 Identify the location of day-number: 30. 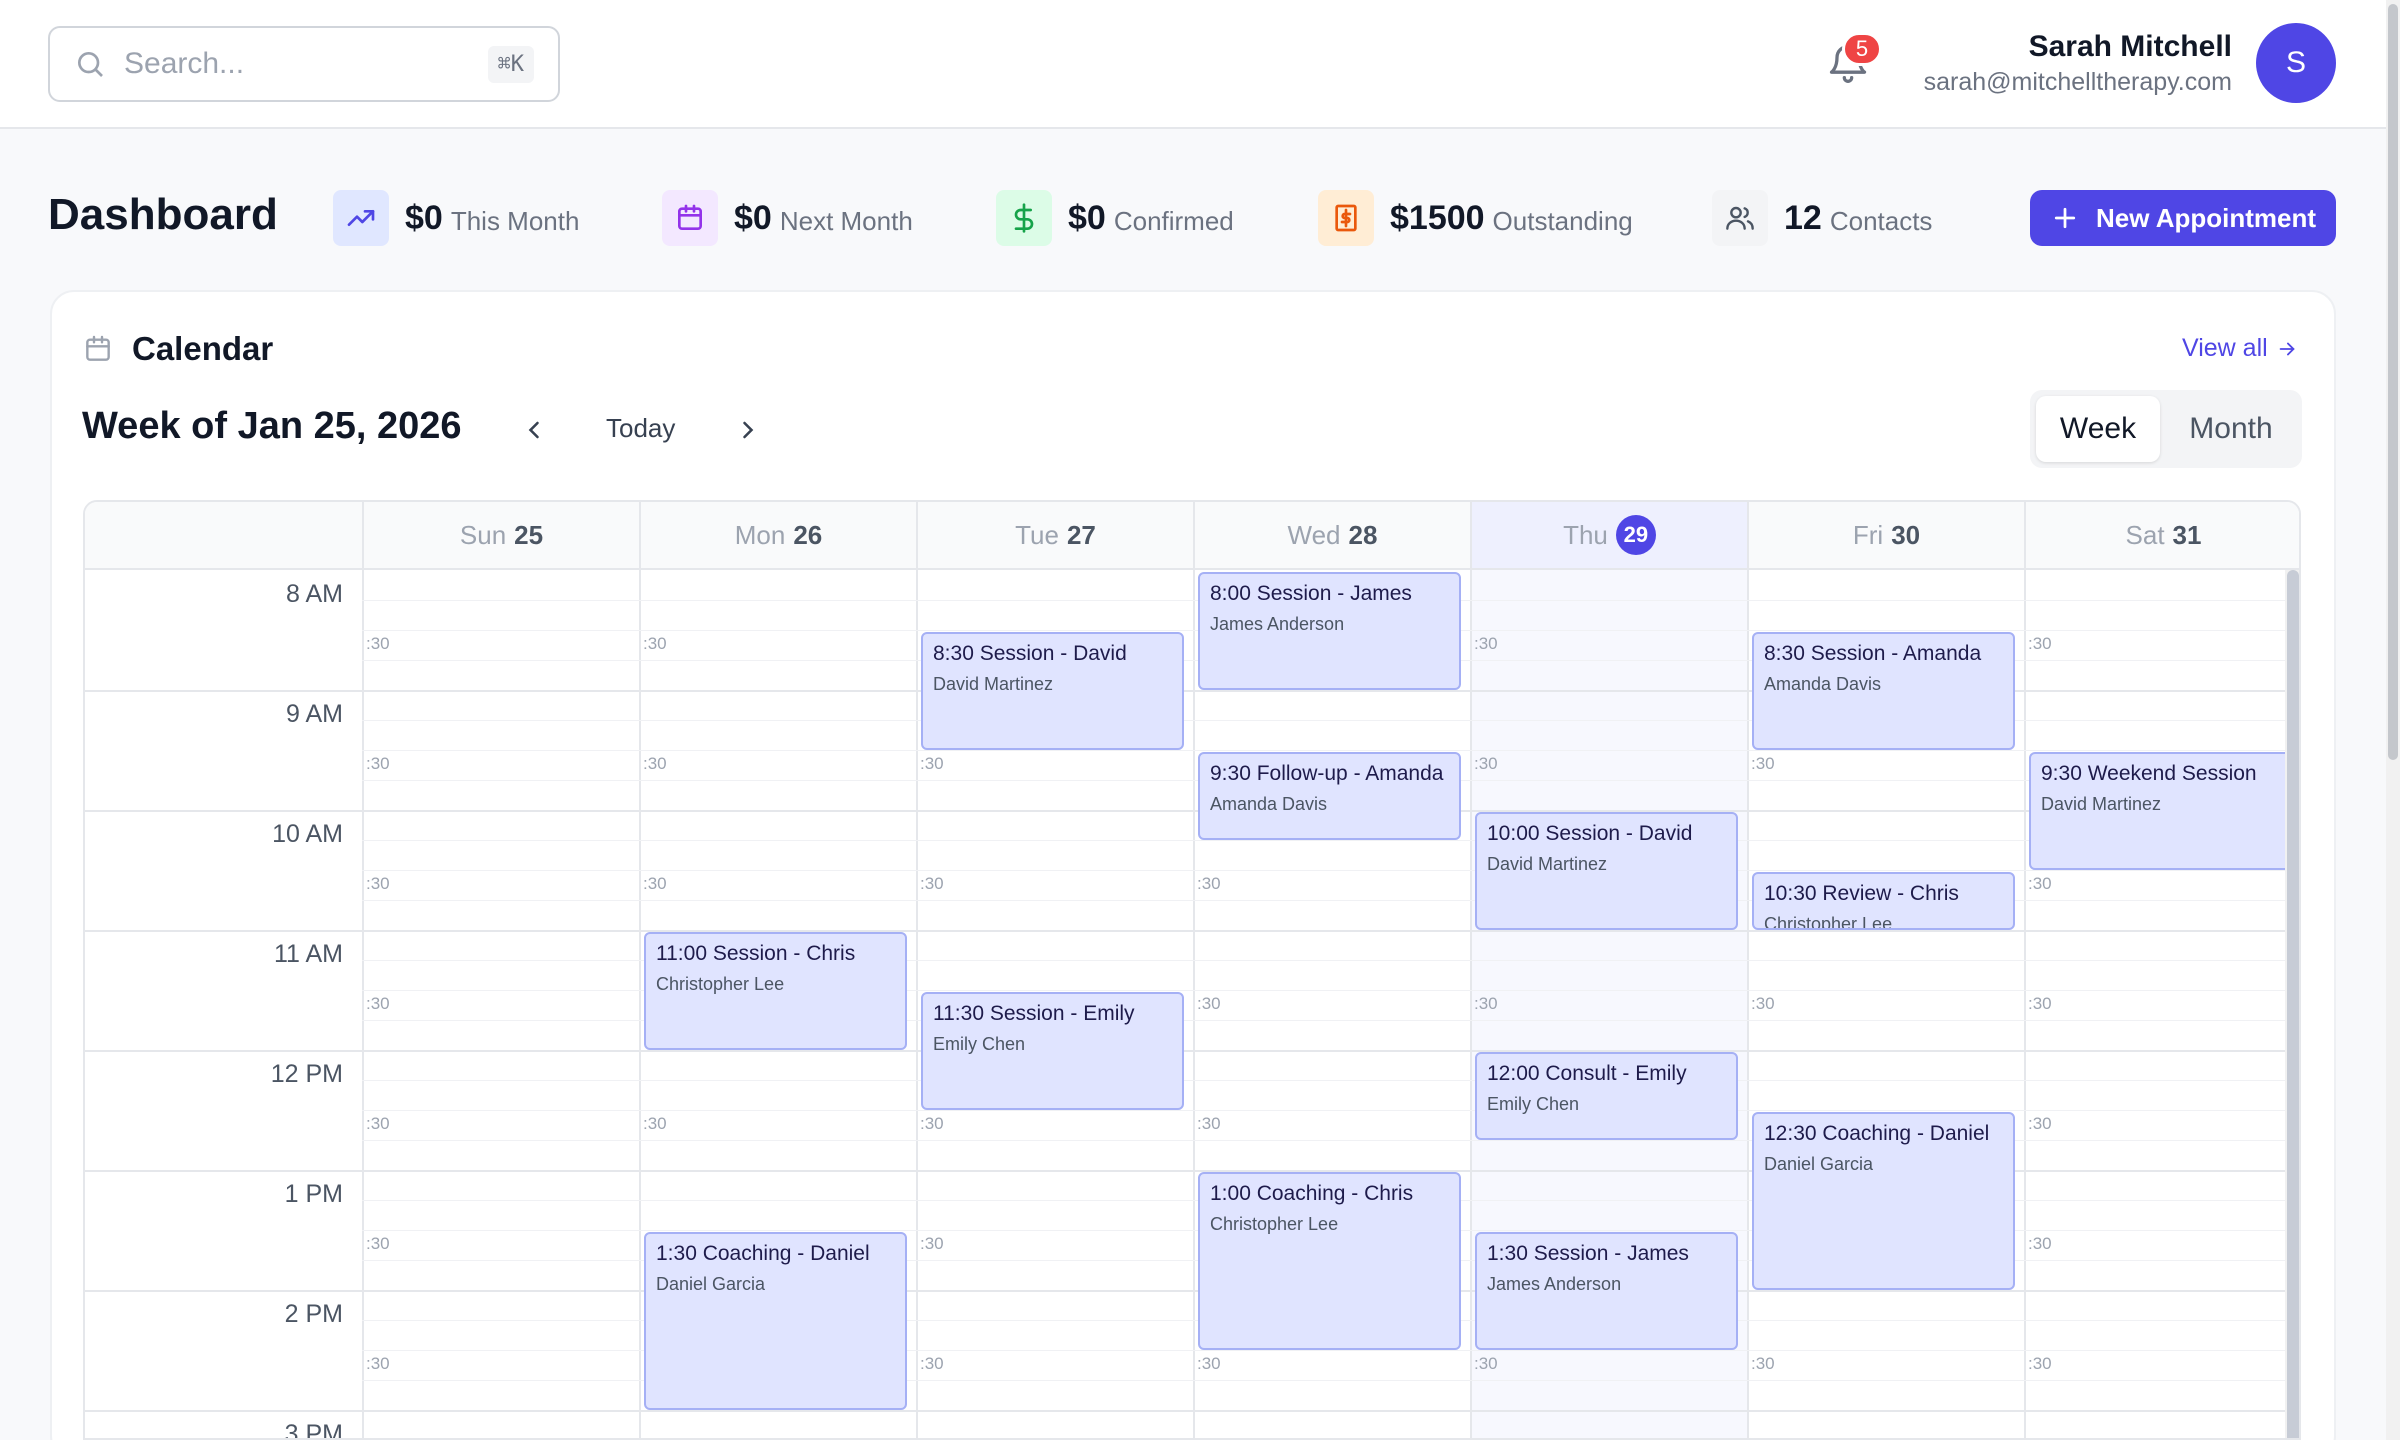
(1906, 534).